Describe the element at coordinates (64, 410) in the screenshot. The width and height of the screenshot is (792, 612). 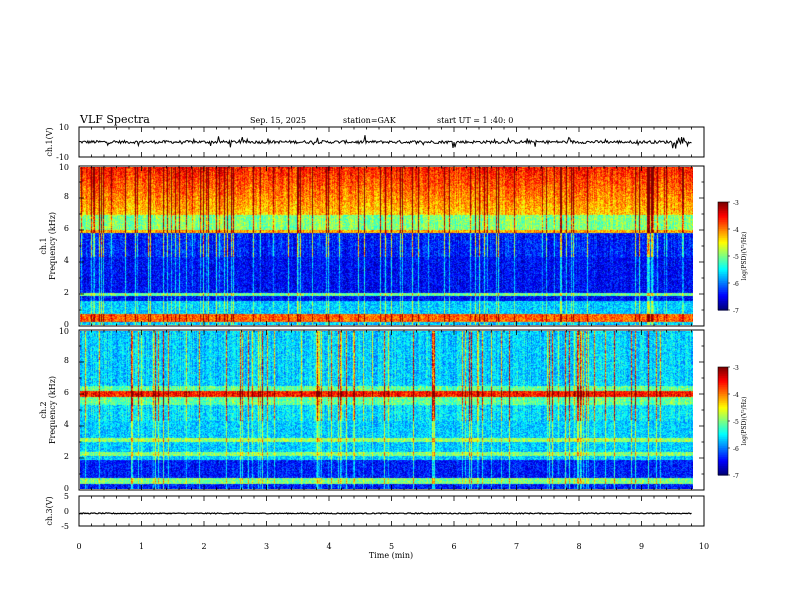
I see `ch2-spectrogram-yticks: 0 2 4 6 8 10` at that location.